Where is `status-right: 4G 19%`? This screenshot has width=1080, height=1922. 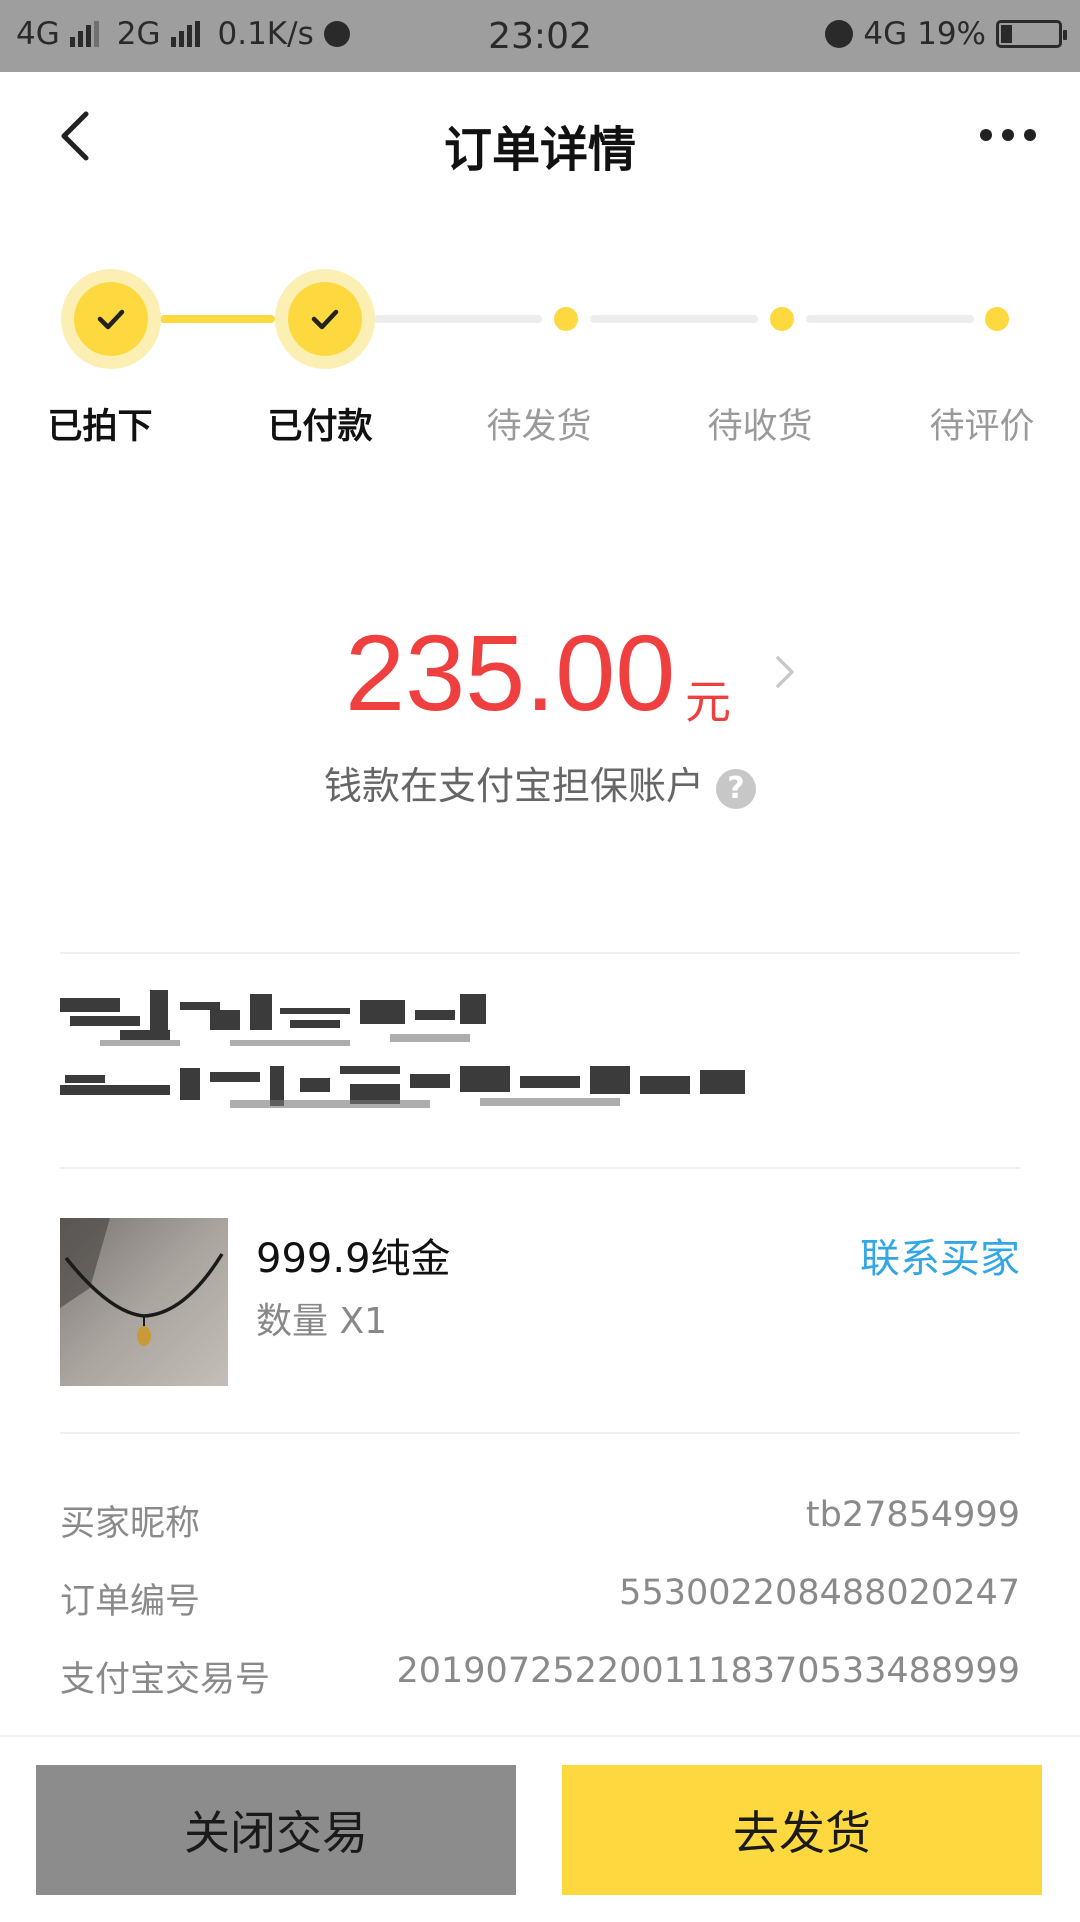
status-right: 4G 19% is located at coordinates (946, 34).